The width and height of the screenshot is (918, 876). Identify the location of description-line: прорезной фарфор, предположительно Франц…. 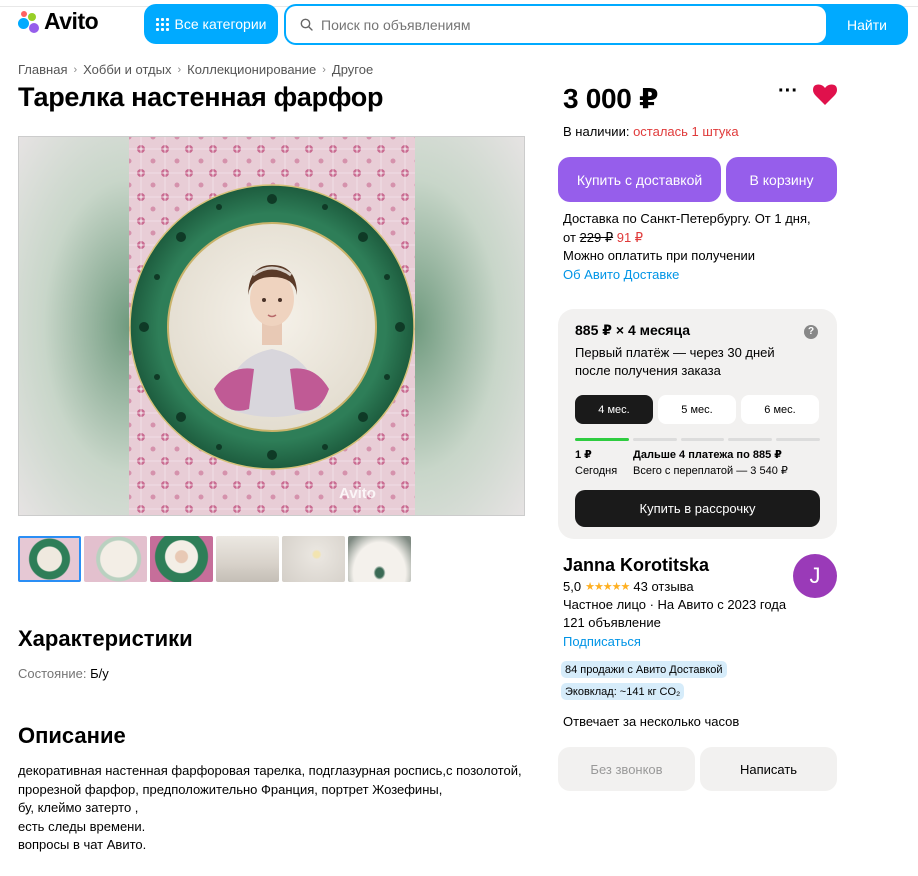
(230, 789).